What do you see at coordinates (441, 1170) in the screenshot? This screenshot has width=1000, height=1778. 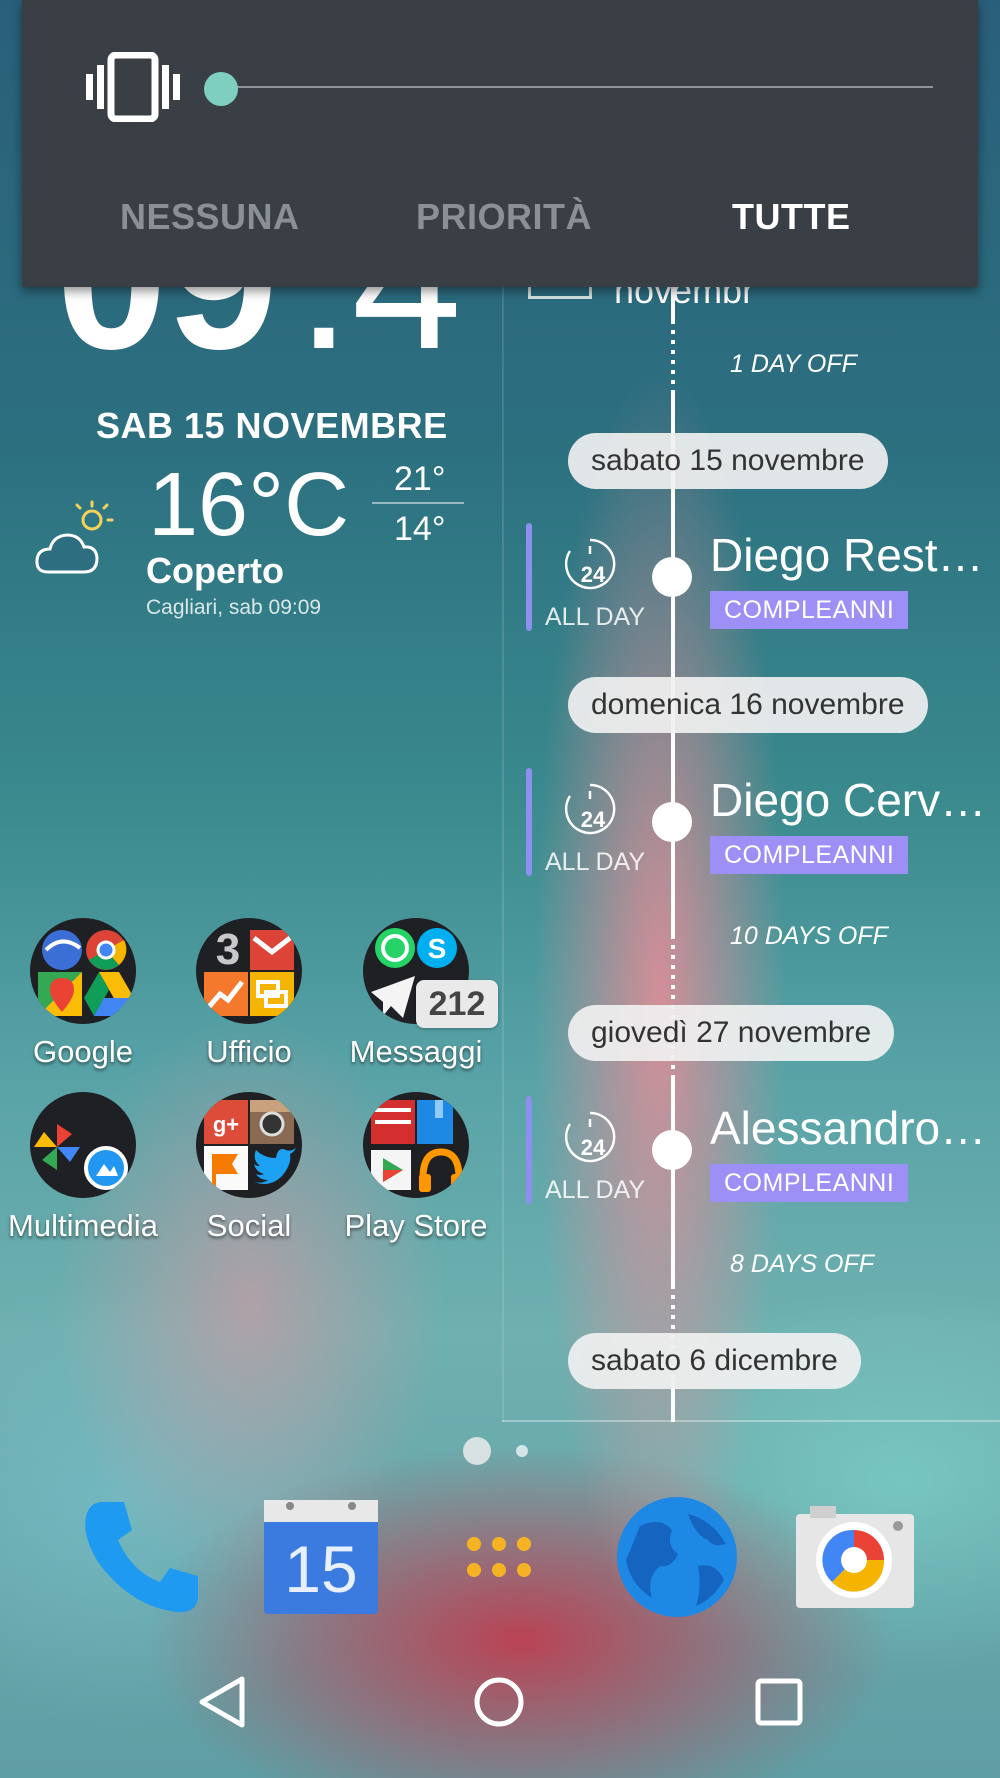 I see `play-music-icon` at bounding box center [441, 1170].